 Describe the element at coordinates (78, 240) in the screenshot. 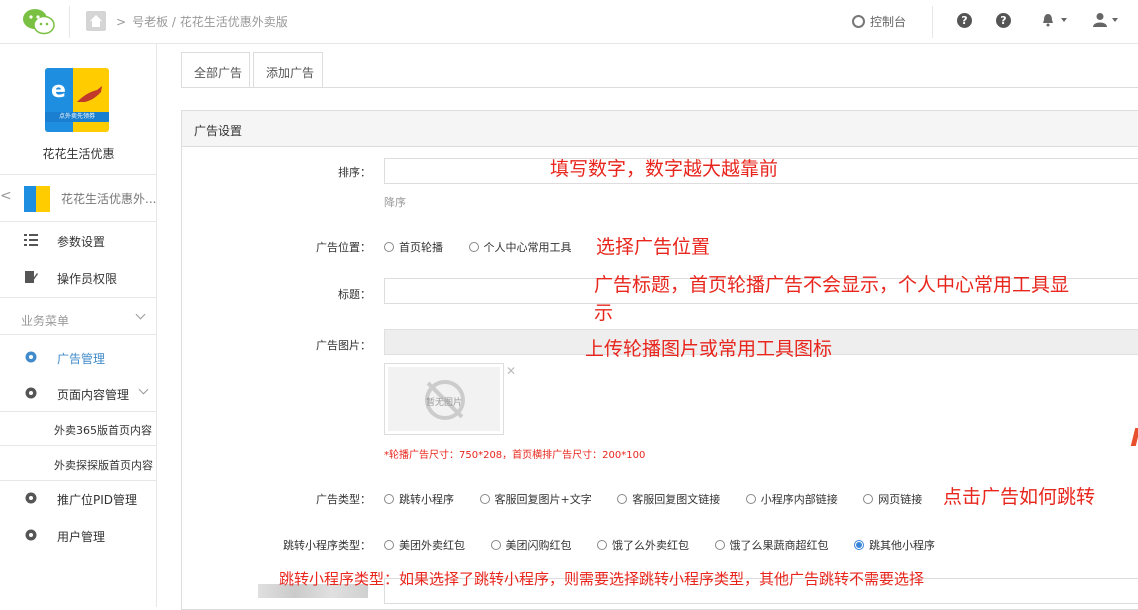

I see `sidebar-item-params: 参数设置` at that location.